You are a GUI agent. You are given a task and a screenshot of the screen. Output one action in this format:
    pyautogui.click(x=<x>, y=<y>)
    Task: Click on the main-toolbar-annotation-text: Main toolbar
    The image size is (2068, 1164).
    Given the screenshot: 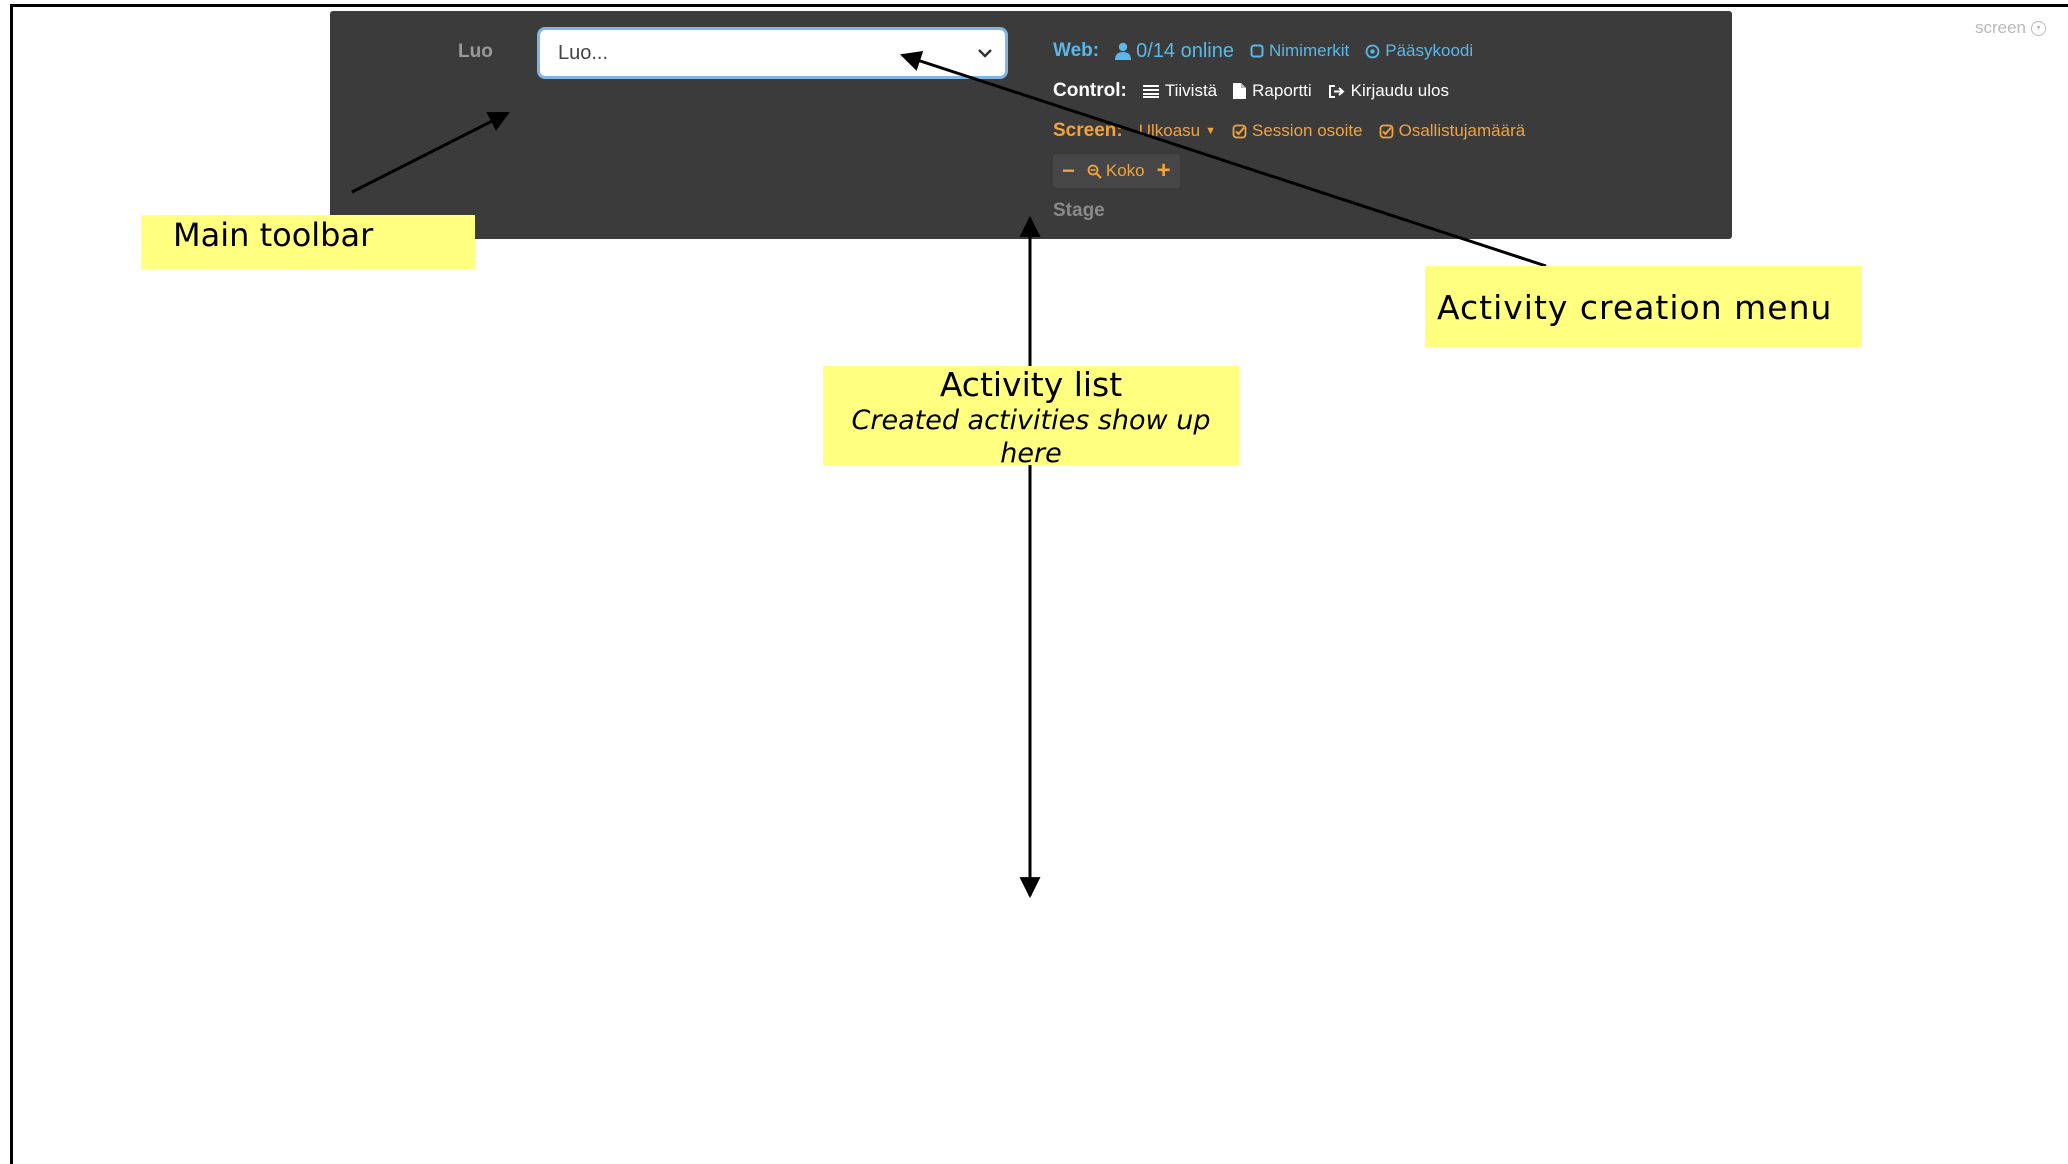 What is the action you would take?
    pyautogui.click(x=273, y=235)
    